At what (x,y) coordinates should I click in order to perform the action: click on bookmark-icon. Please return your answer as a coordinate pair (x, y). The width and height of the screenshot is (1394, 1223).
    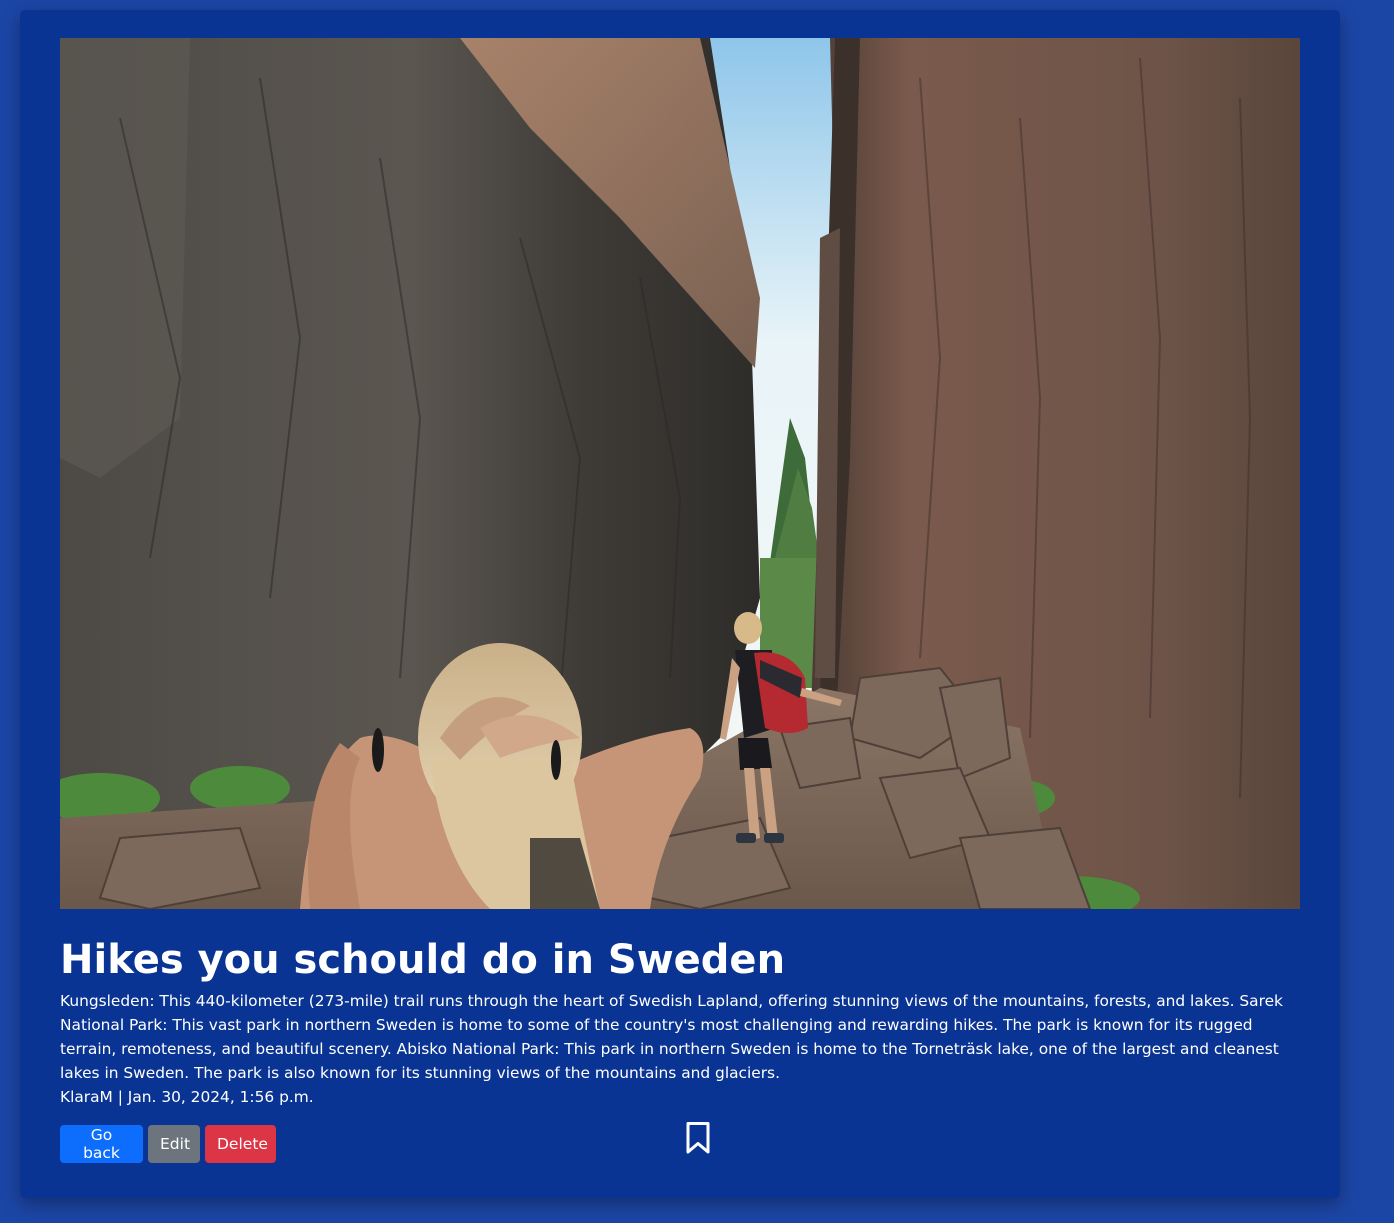
    Looking at the image, I should click on (698, 1138).